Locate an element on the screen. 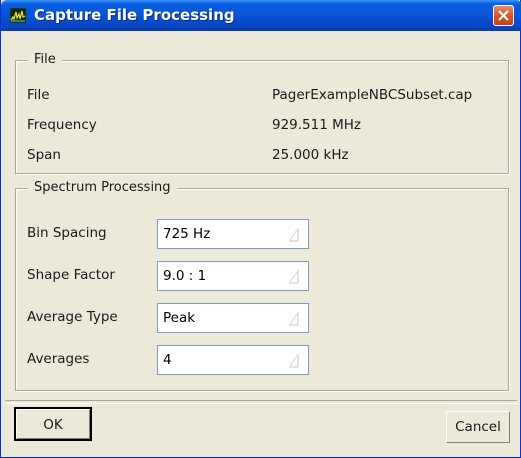  file-value: PagerExampleNBCSubset.cap is located at coordinates (372, 95).